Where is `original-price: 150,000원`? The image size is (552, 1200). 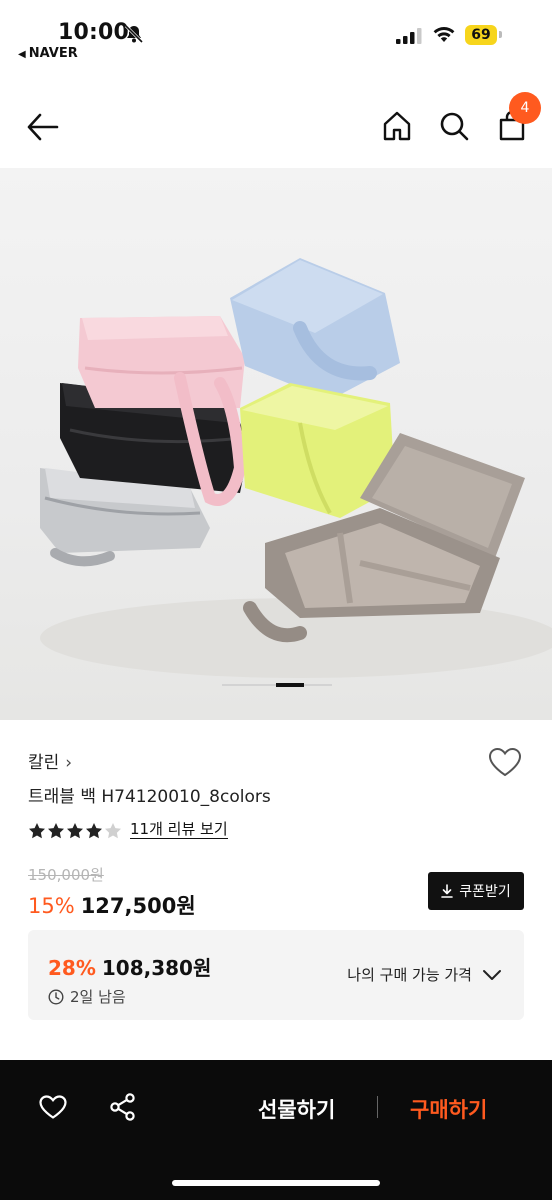 original-price: 150,000원 is located at coordinates (66, 875).